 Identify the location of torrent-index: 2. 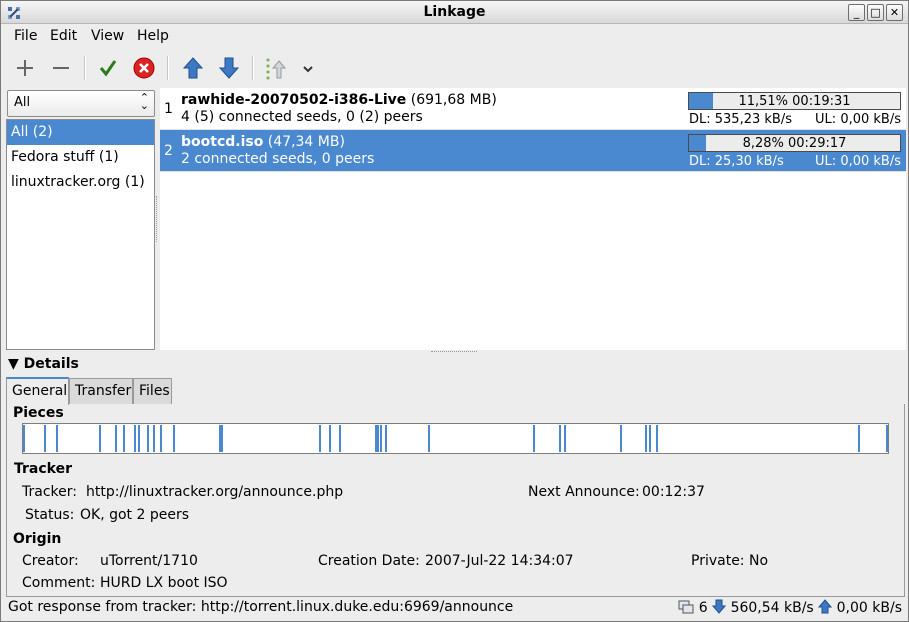
(168, 151).